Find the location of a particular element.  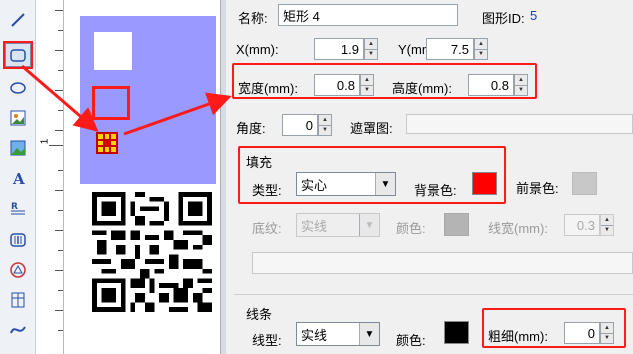

x-spinner: ▲ ▼ is located at coordinates (371, 49).